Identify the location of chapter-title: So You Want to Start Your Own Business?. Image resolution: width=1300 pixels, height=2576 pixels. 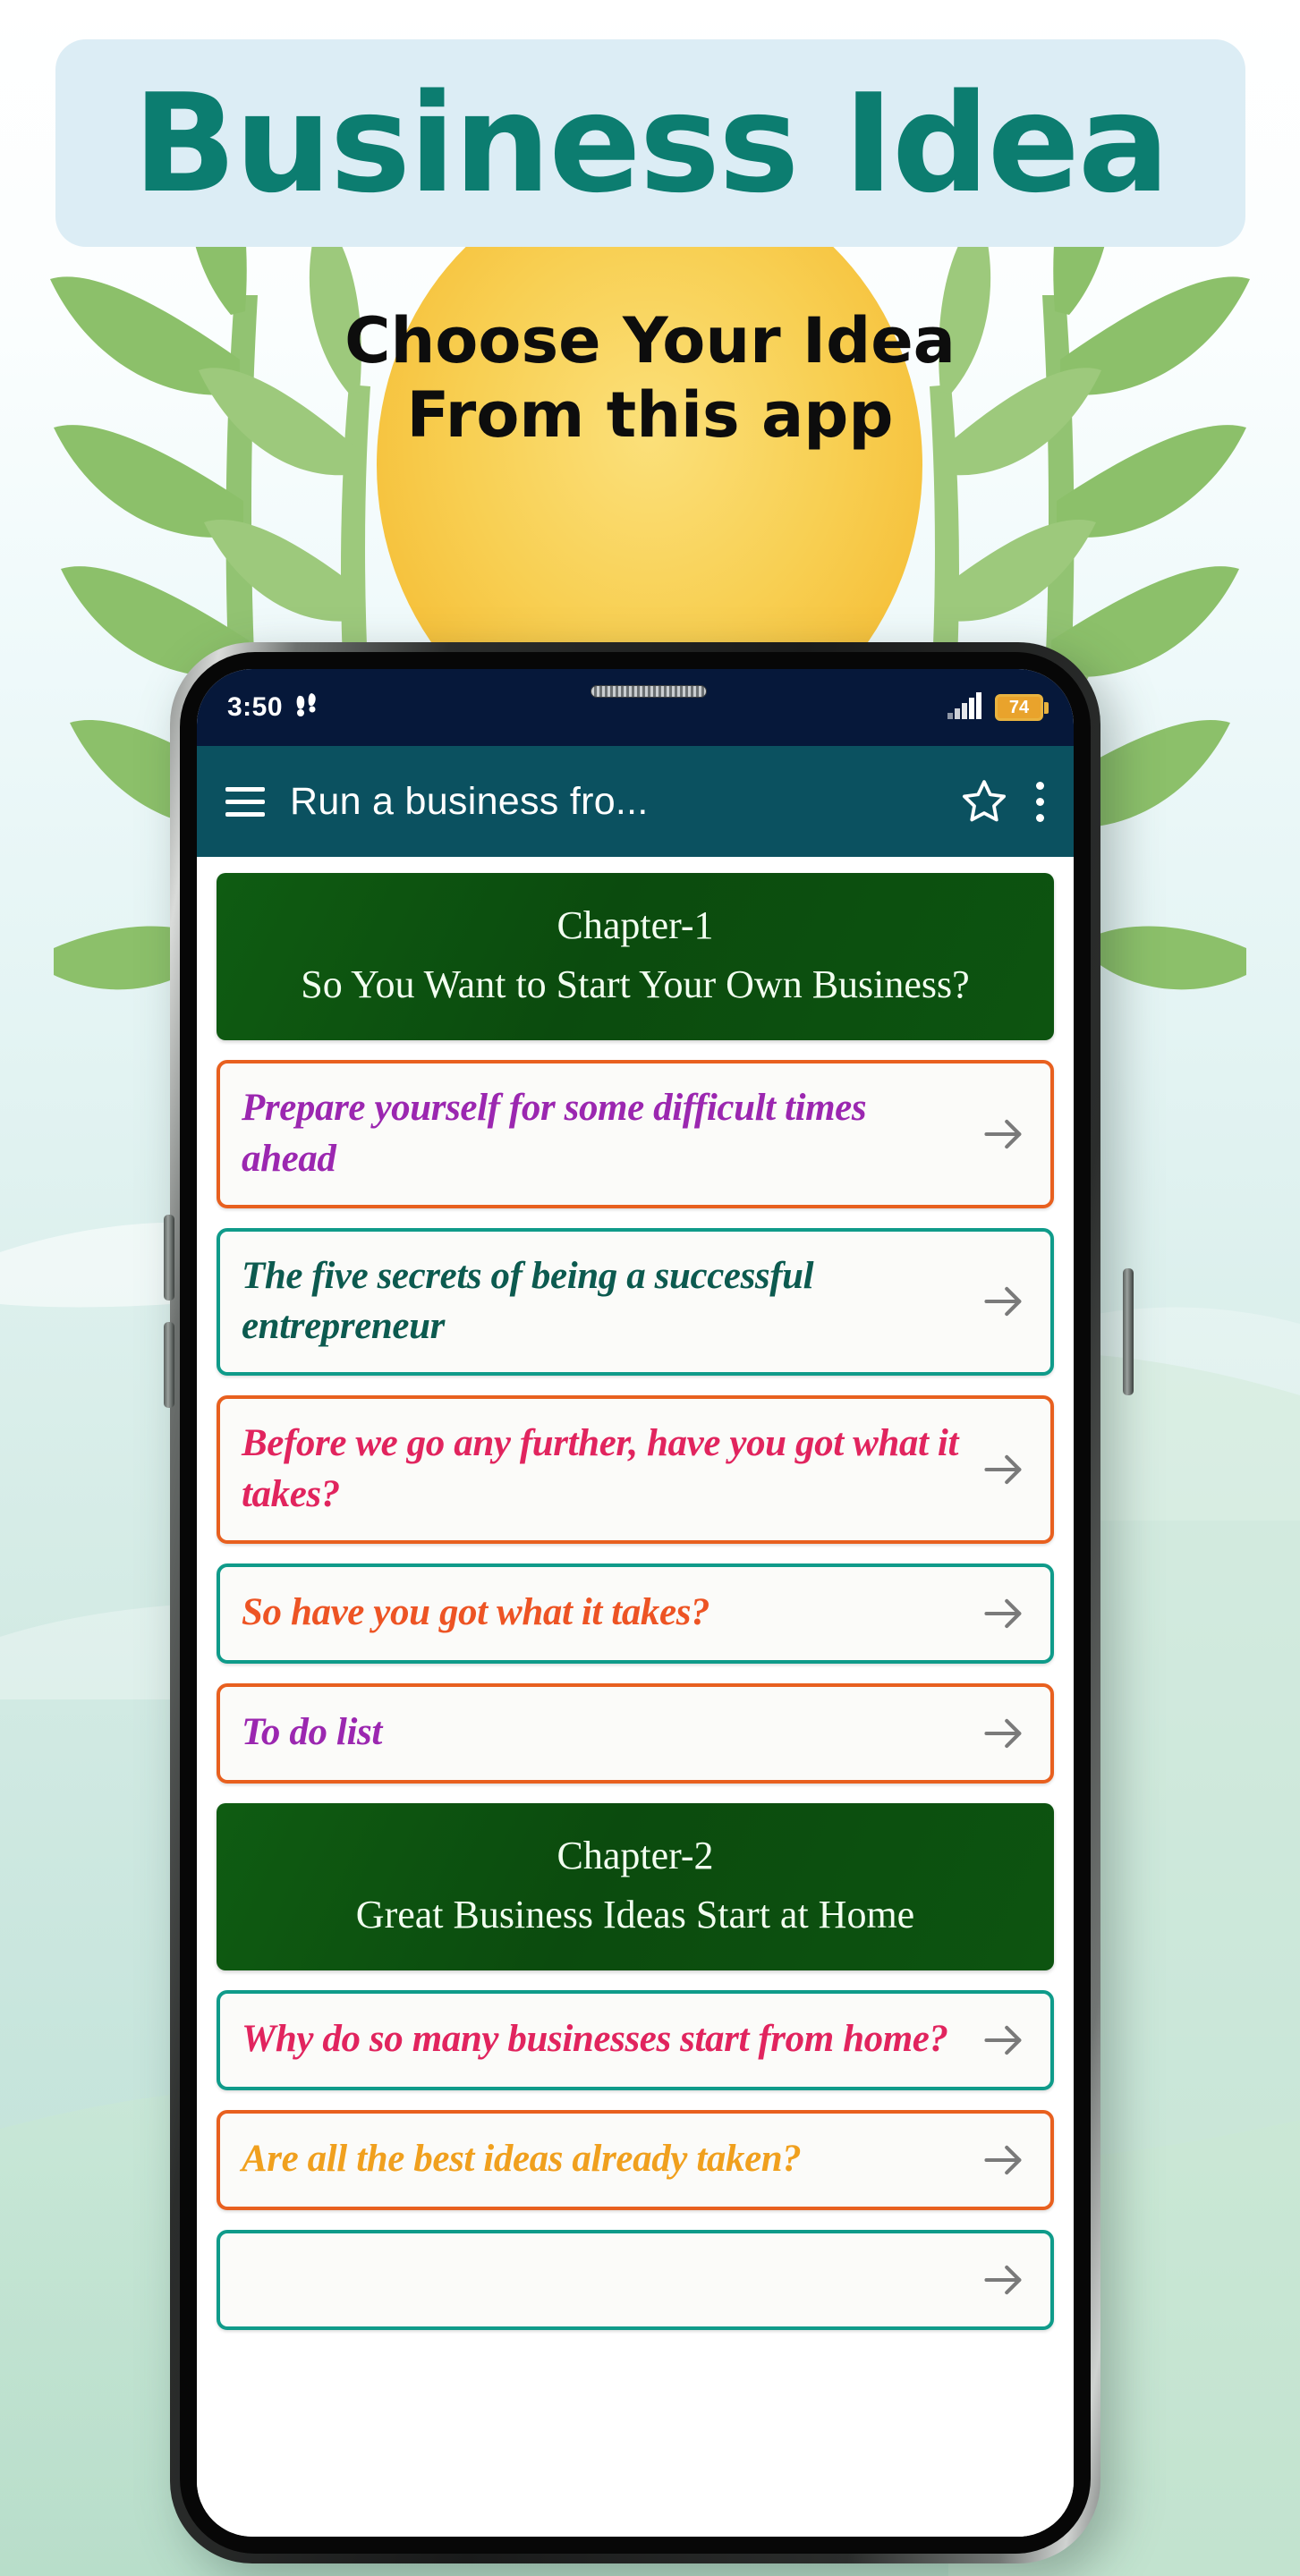
(635, 984).